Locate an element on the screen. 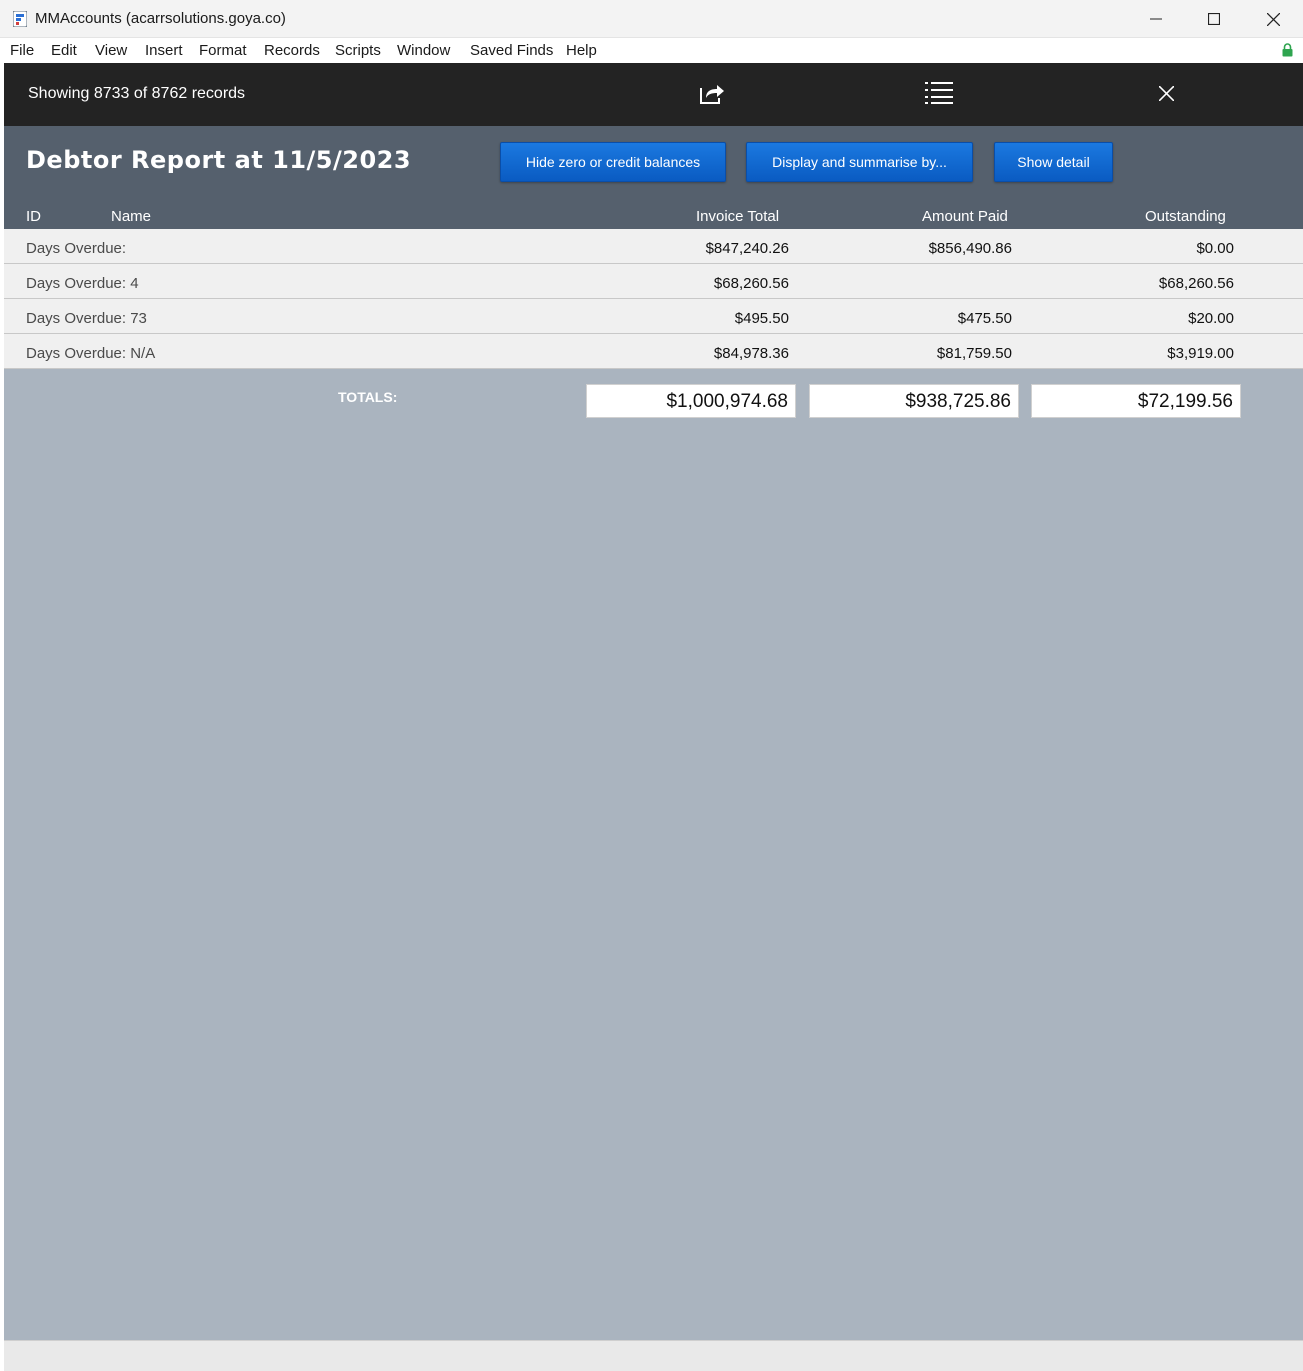 Image resolution: width=1303 pixels, height=1371 pixels. column-header-id: ID is located at coordinates (33, 216).